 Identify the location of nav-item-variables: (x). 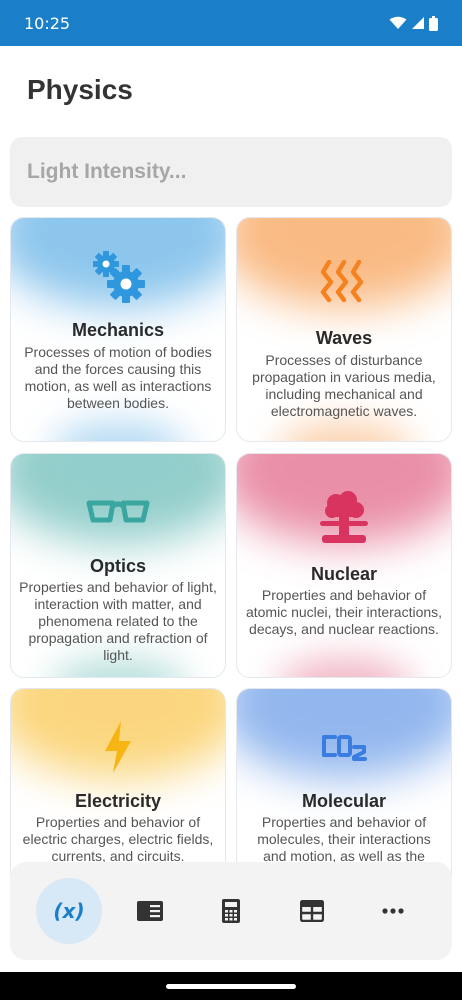
(69, 911).